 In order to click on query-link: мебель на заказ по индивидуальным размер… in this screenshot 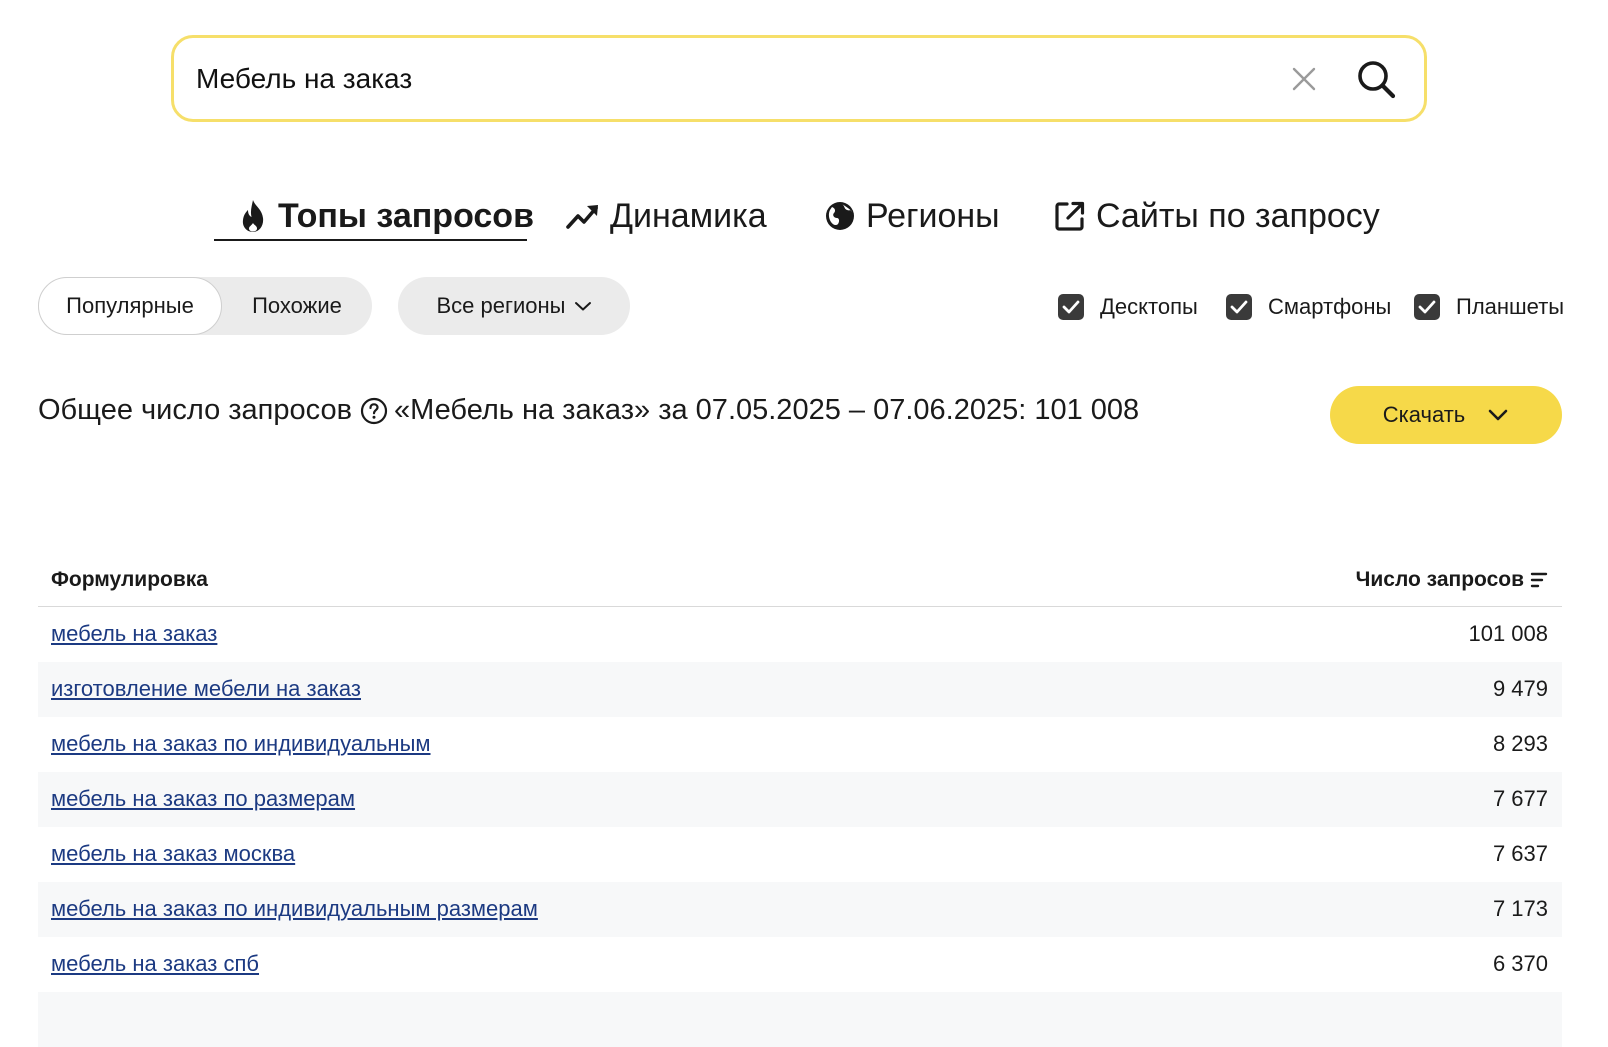, I will do `click(294, 909)`.